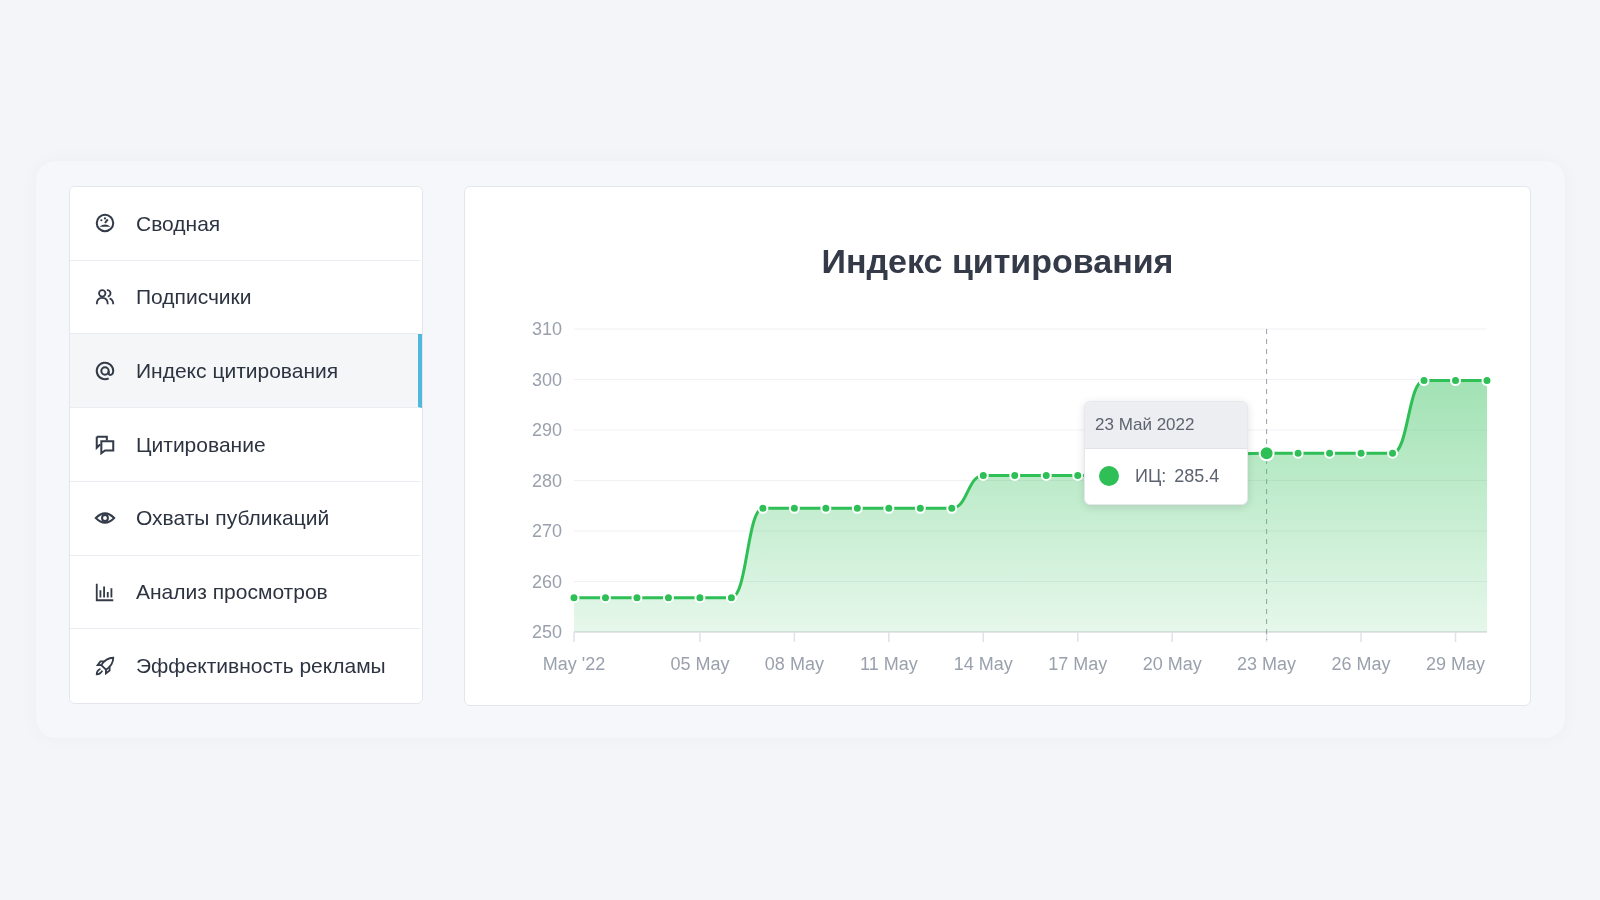  Describe the element at coordinates (794, 664) in the screenshot. I see `x-axis-label: 08 May` at that location.